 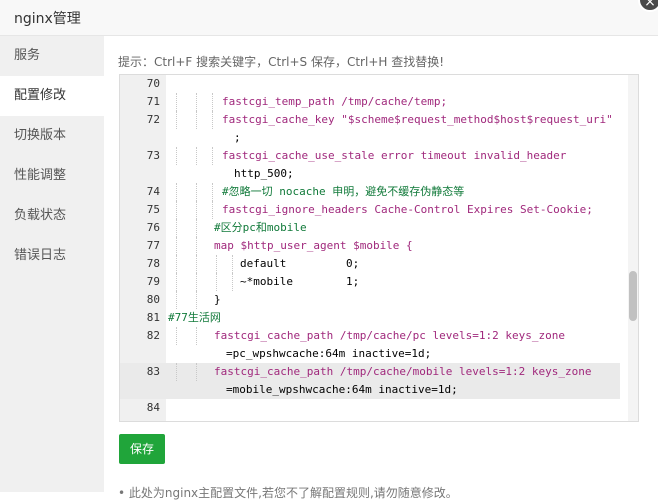 I want to click on save-button: 保存, so click(x=142, y=449).